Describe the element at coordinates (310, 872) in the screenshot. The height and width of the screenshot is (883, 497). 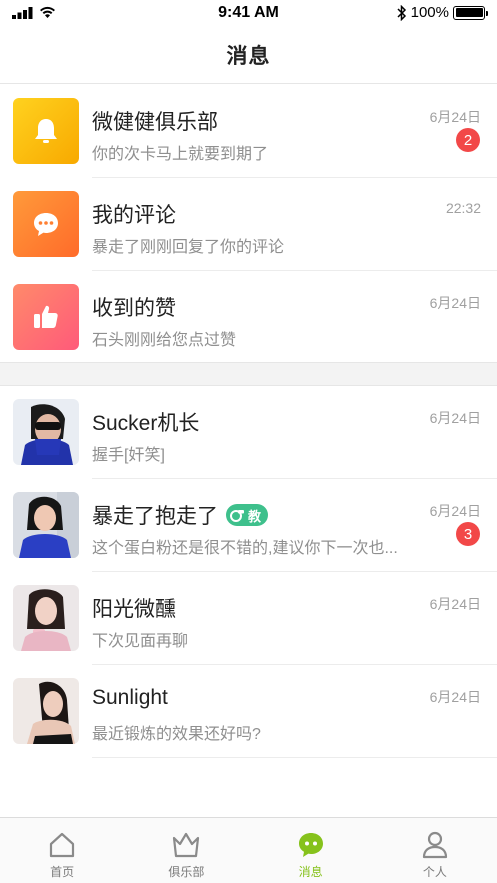
I see `tab-label: 消息` at that location.